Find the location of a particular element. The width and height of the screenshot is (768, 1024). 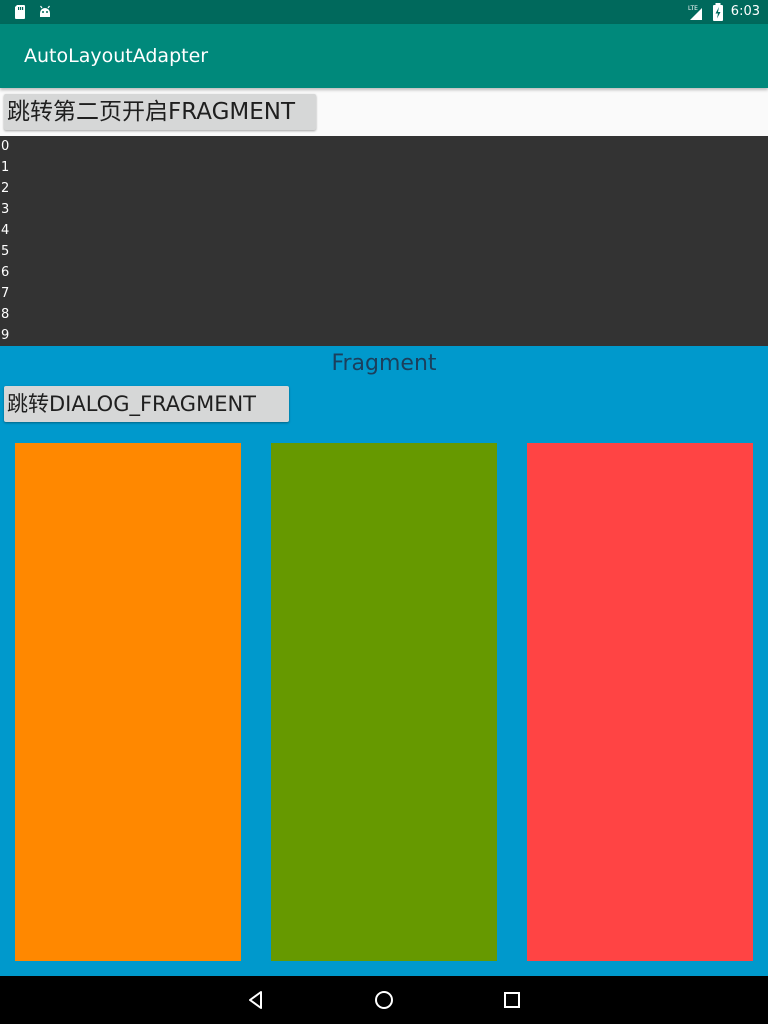

list-item: 0 is located at coordinates (384, 146).